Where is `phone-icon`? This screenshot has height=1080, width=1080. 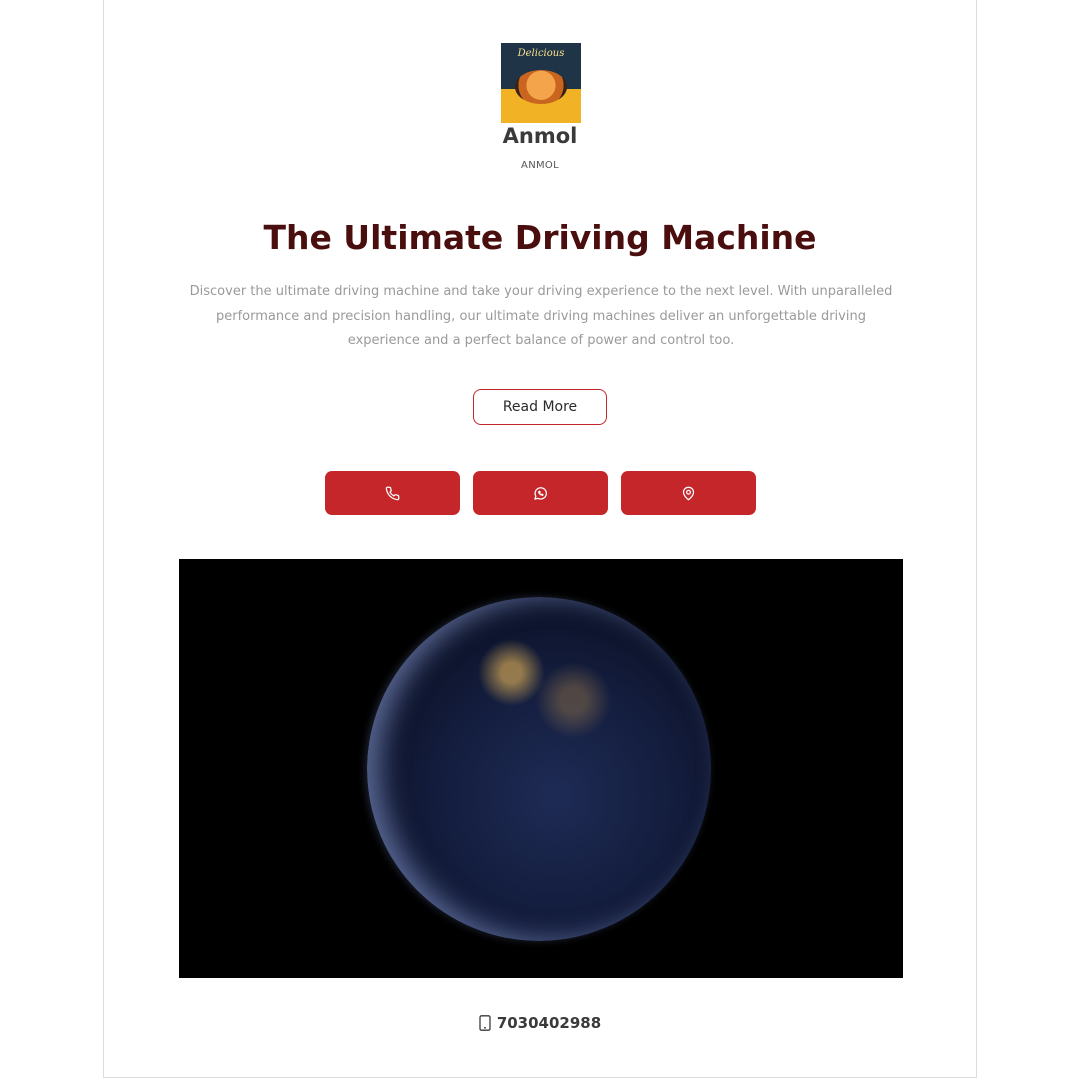 phone-icon is located at coordinates (392, 493).